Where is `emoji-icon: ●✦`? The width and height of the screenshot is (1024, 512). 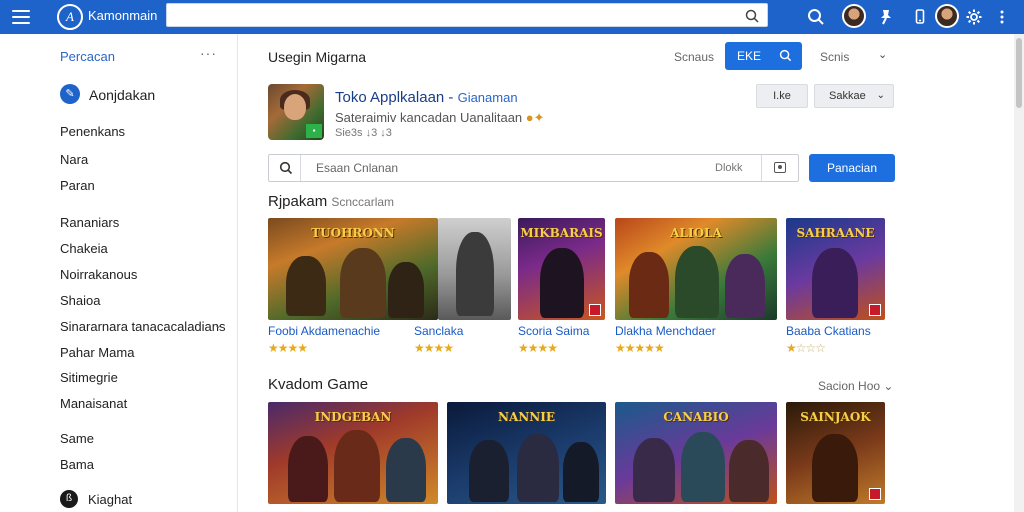
emoji-icon: ●✦ is located at coordinates (535, 117).